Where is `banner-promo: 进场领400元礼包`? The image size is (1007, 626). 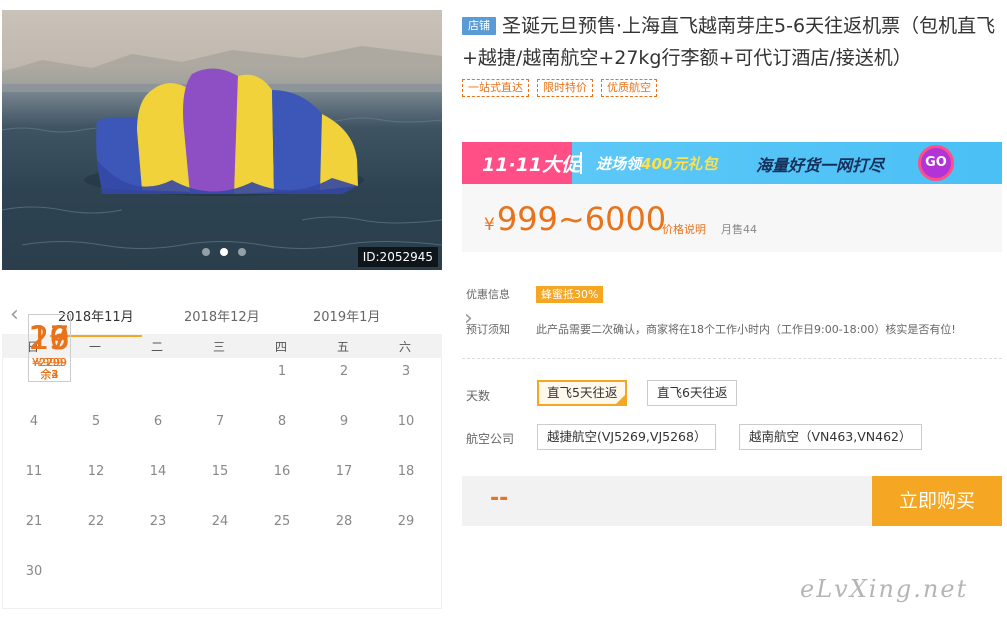
banner-promo: 进场领400元礼包 is located at coordinates (656, 163).